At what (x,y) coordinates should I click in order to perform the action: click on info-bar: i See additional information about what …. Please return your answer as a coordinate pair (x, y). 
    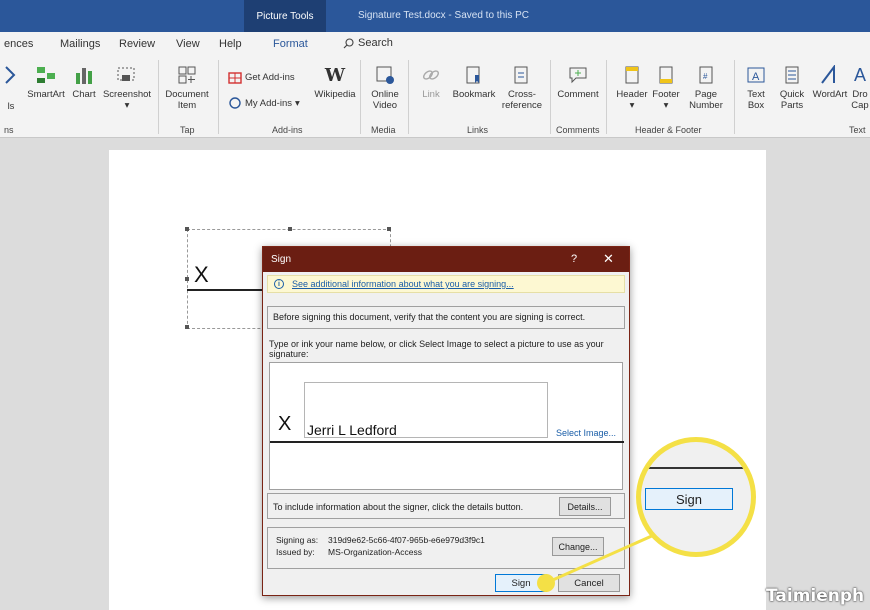
    Looking at the image, I should click on (446, 284).